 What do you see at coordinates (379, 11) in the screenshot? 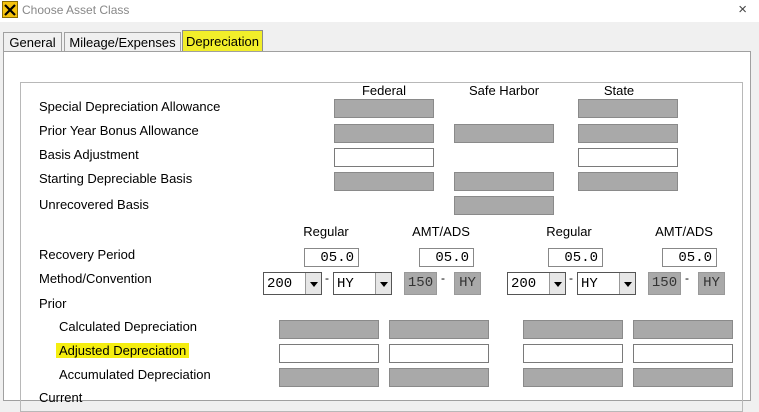
I see `title-bar: Choose Asset Class ×` at bounding box center [379, 11].